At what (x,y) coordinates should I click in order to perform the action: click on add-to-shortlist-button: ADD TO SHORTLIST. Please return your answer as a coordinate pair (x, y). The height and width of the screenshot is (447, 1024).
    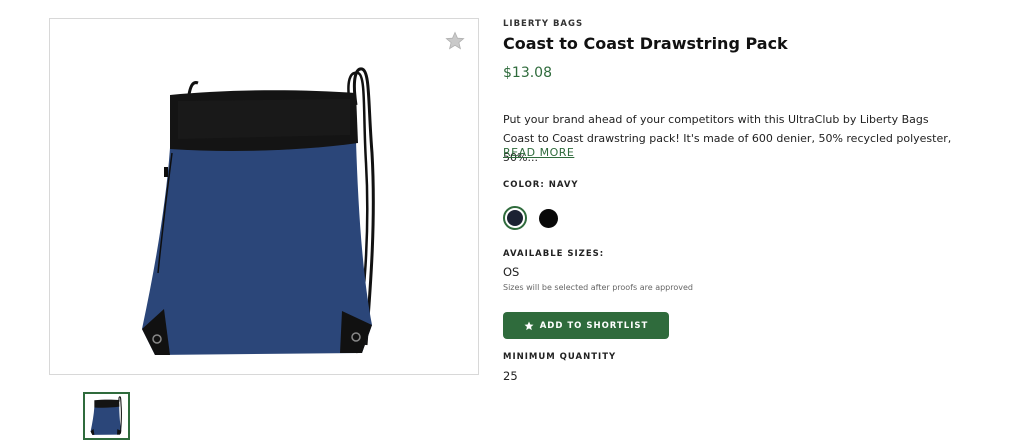
    Looking at the image, I should click on (586, 325).